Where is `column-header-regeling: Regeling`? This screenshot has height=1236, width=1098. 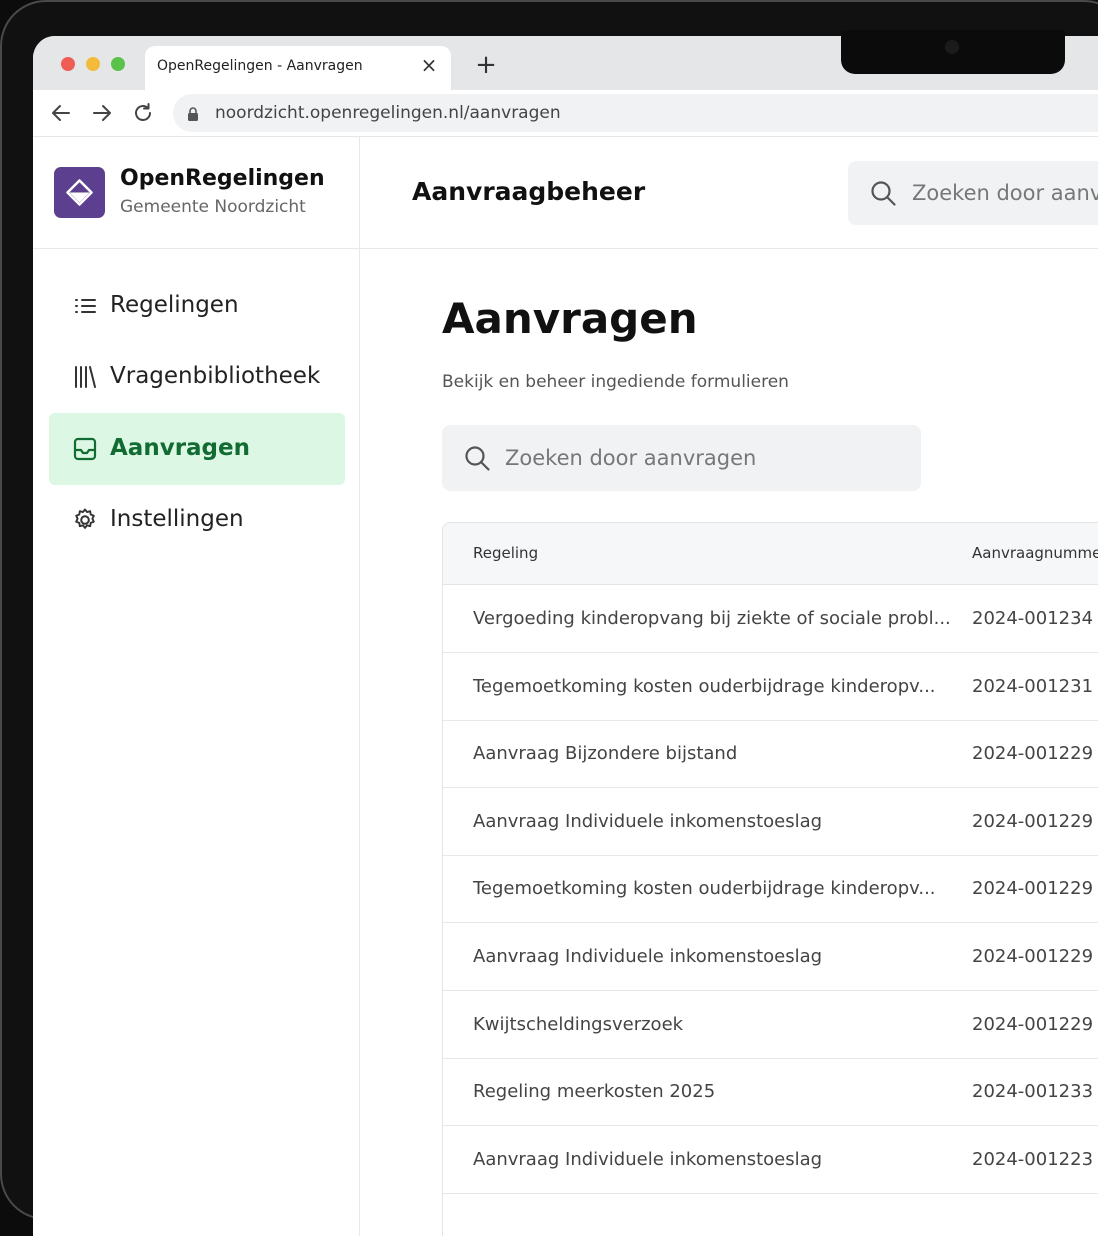
column-header-regeling: Regeling is located at coordinates (505, 553).